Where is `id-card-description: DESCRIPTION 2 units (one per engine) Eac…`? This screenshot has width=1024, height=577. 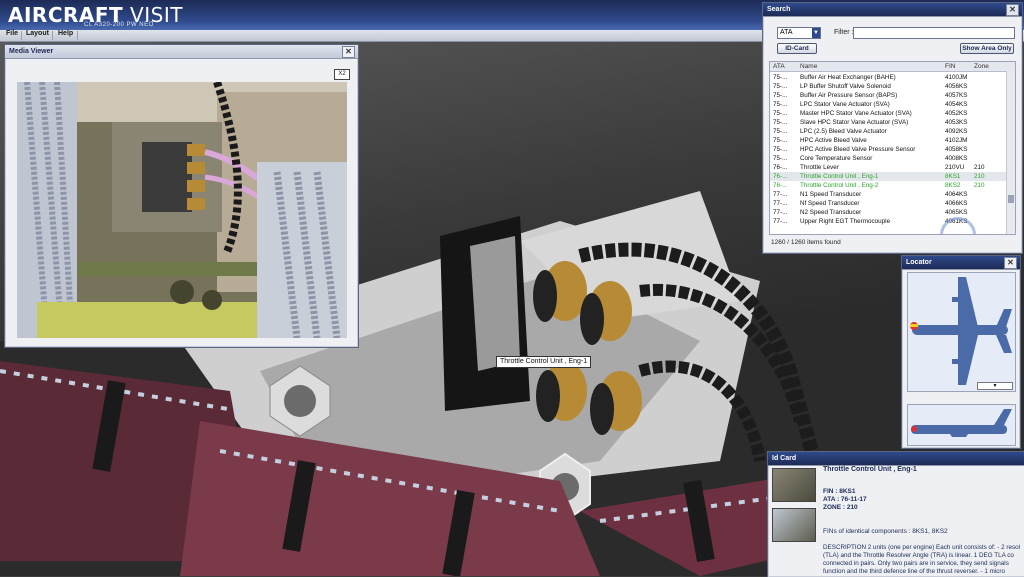 id-card-description: DESCRIPTION 2 units (one per engine) Eac… is located at coordinates (923, 560).